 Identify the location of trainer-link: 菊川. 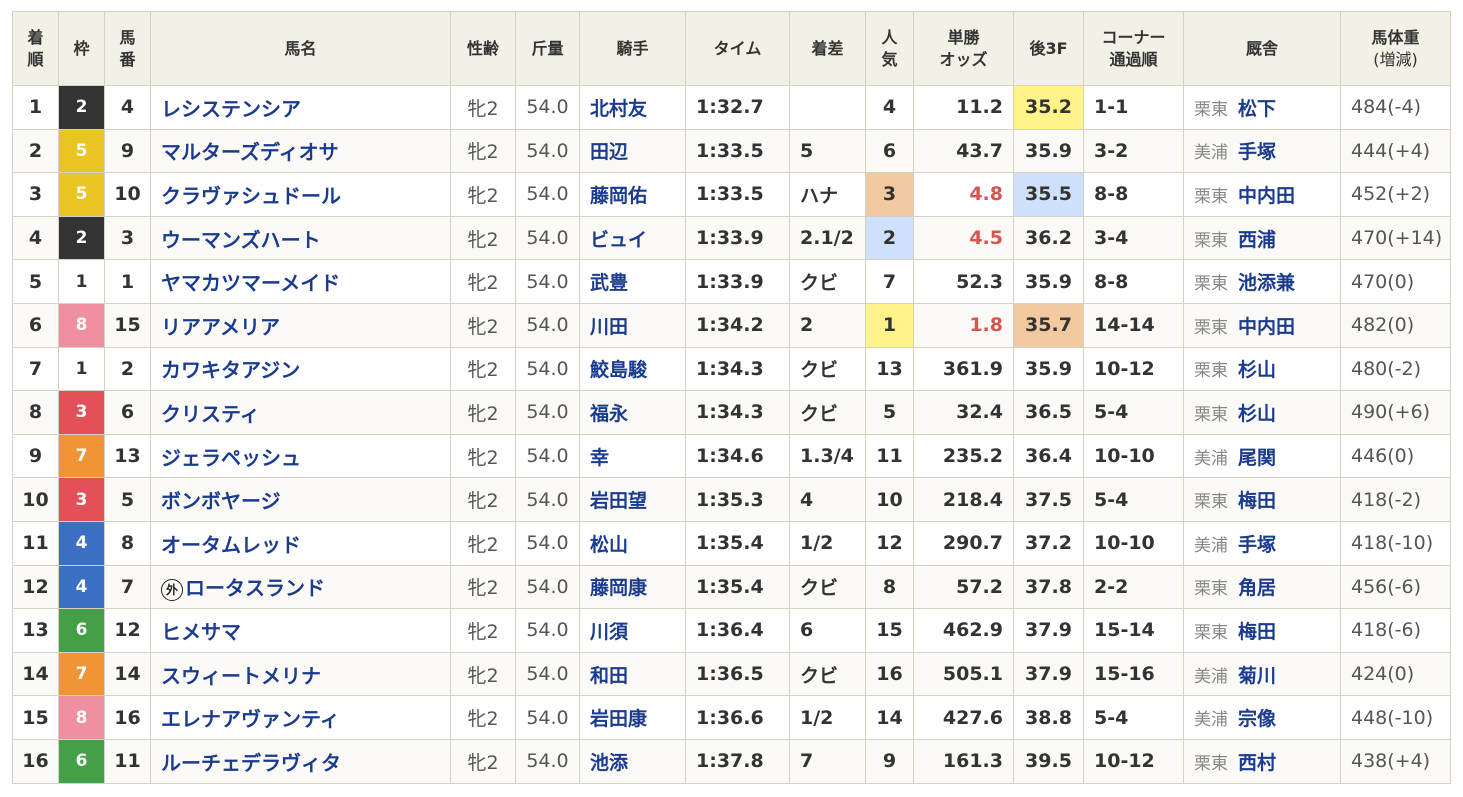
(1257, 676).